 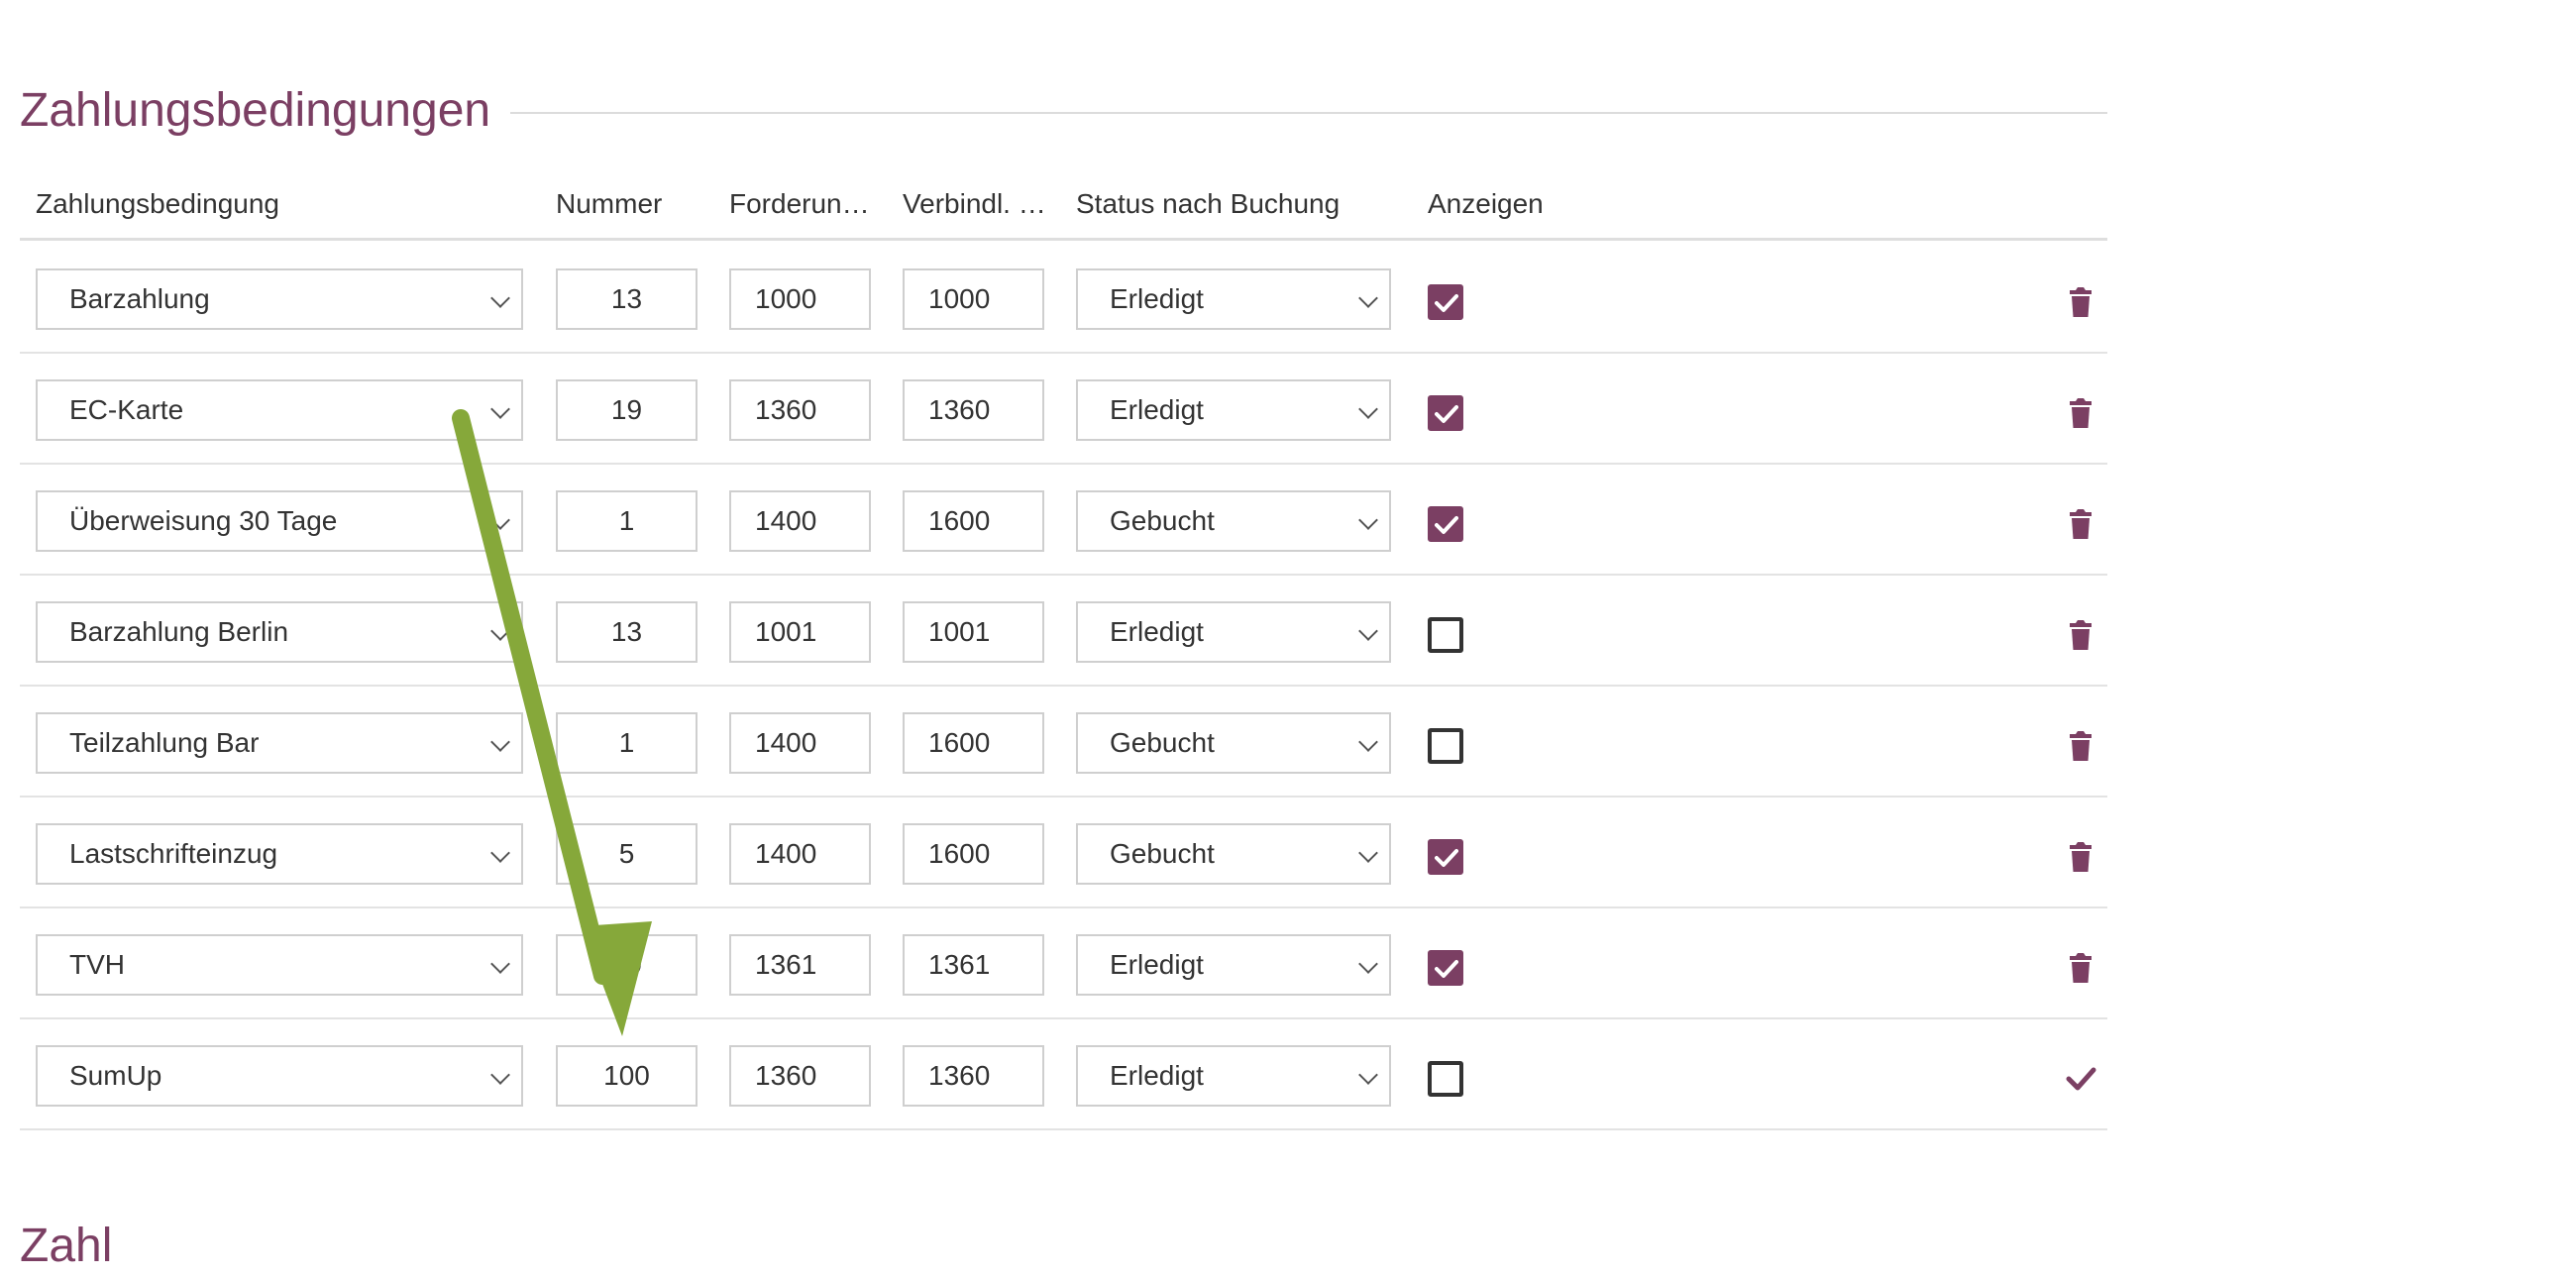 What do you see at coordinates (1063, 852) in the screenshot?
I see `table-row: Lastschrifteinzug 5 1400 1600 Gebucht` at bounding box center [1063, 852].